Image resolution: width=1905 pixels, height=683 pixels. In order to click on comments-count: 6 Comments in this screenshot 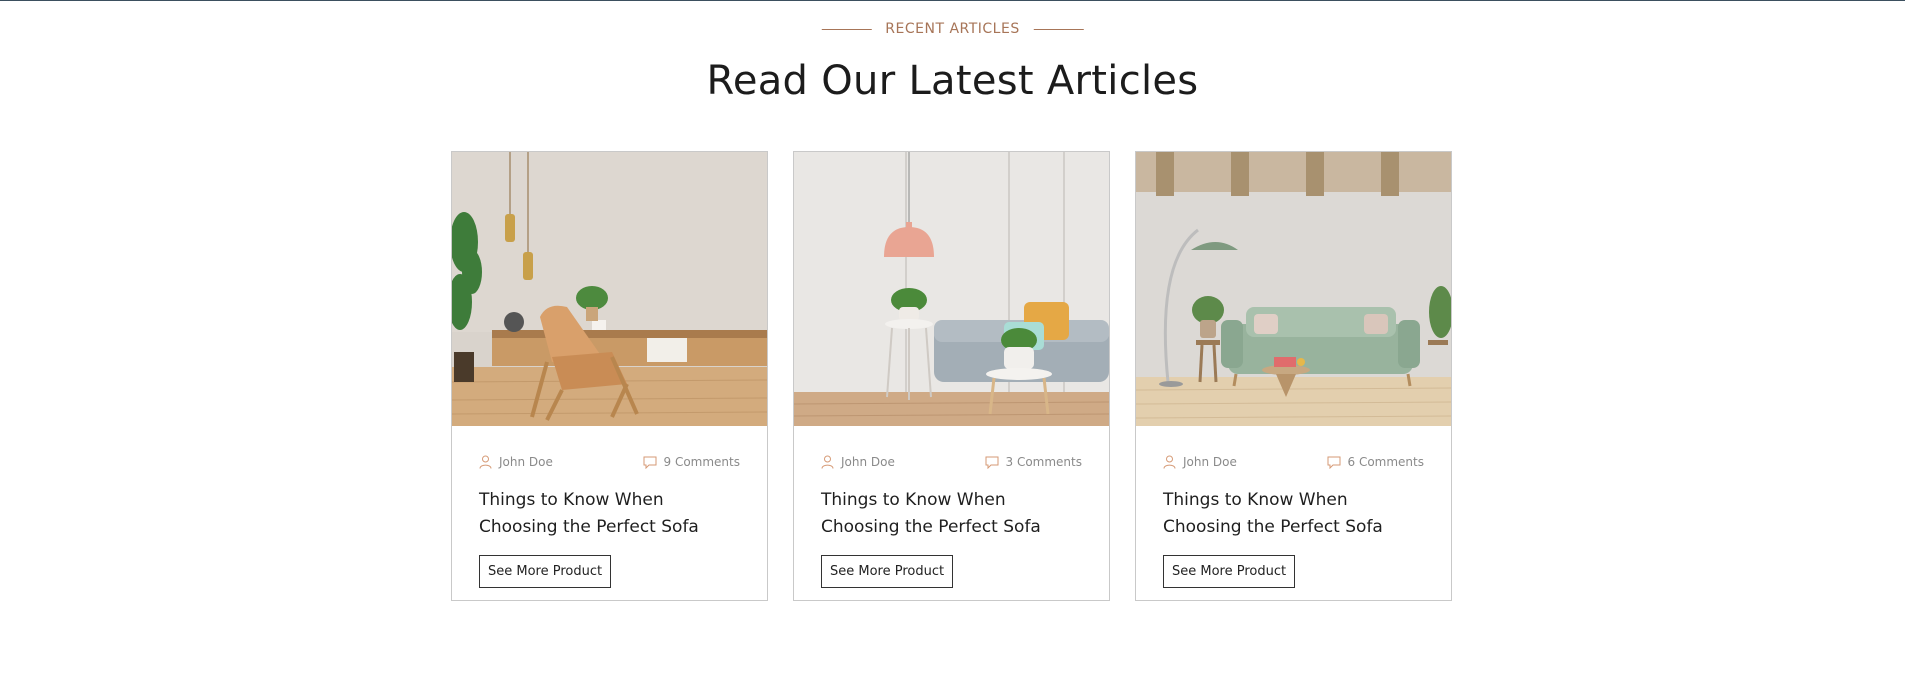, I will do `click(1386, 462)`.